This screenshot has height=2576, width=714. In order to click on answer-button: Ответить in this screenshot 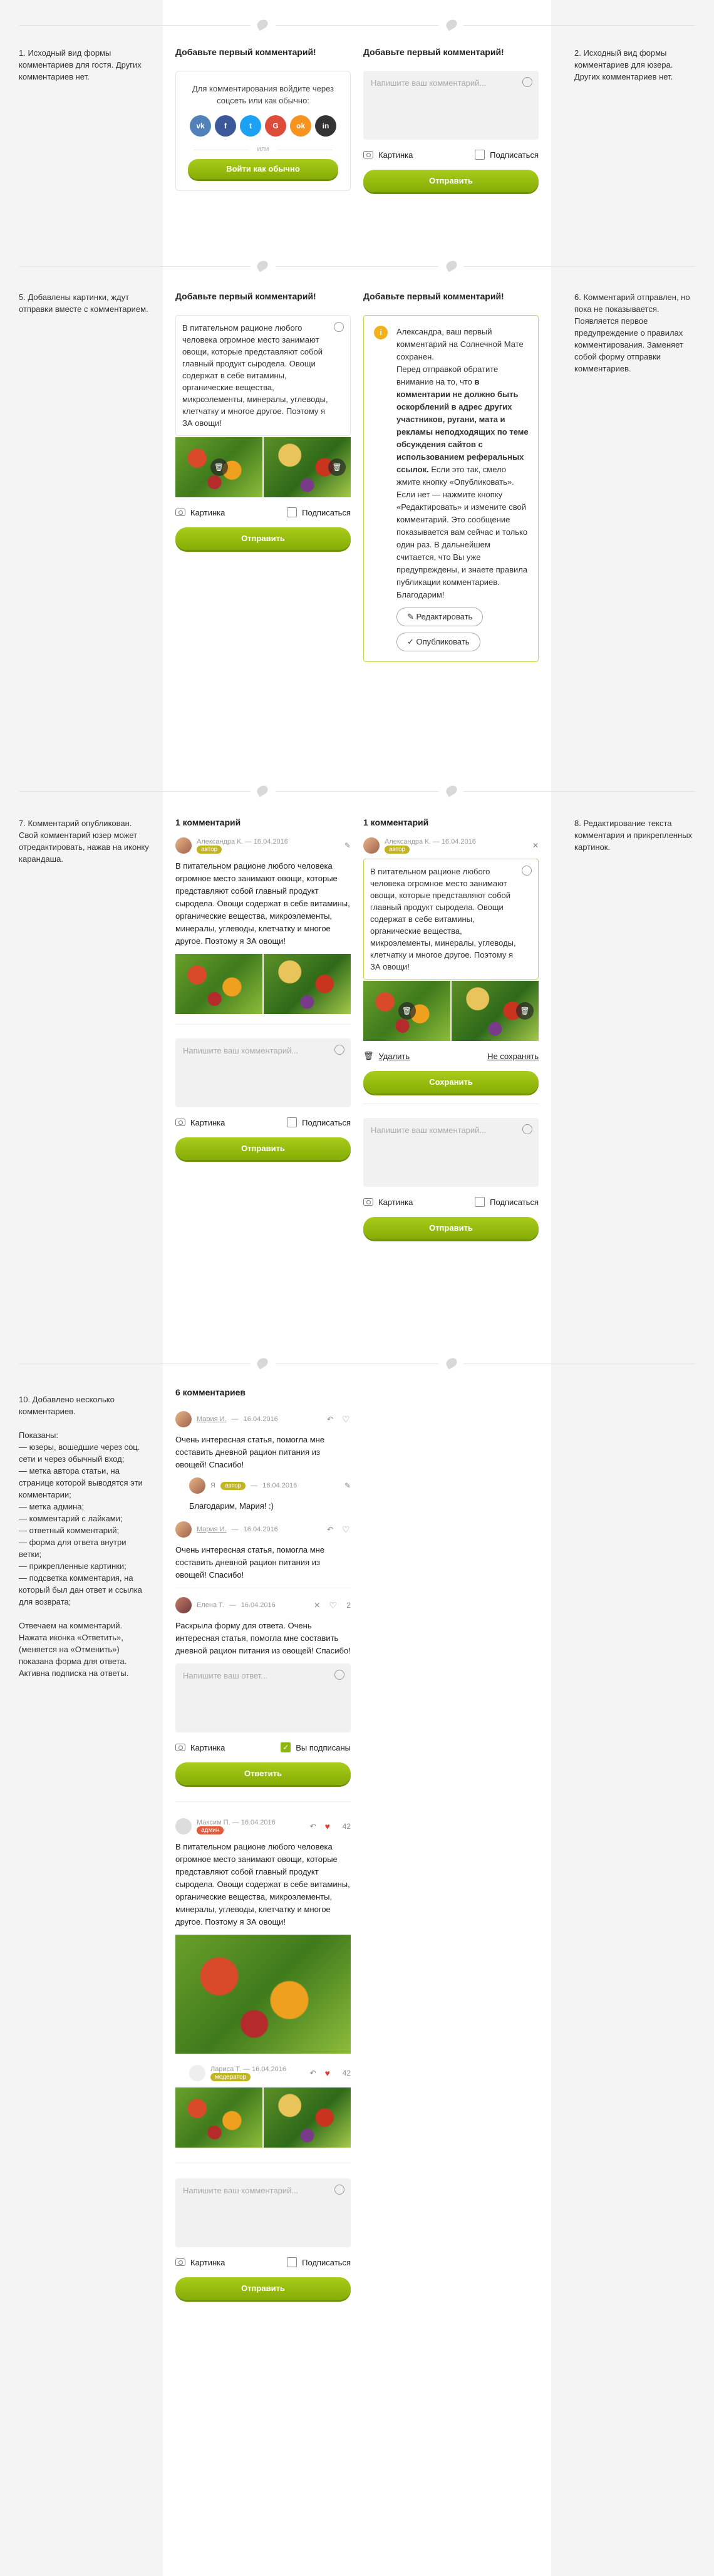, I will do `click(263, 1773)`.